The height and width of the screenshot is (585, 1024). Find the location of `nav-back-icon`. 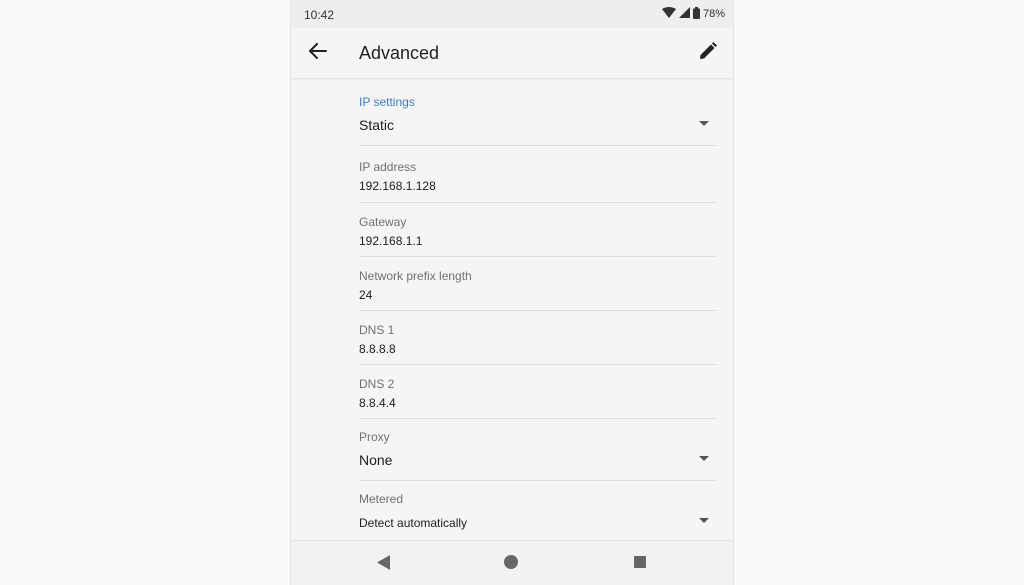

nav-back-icon is located at coordinates (383, 565).